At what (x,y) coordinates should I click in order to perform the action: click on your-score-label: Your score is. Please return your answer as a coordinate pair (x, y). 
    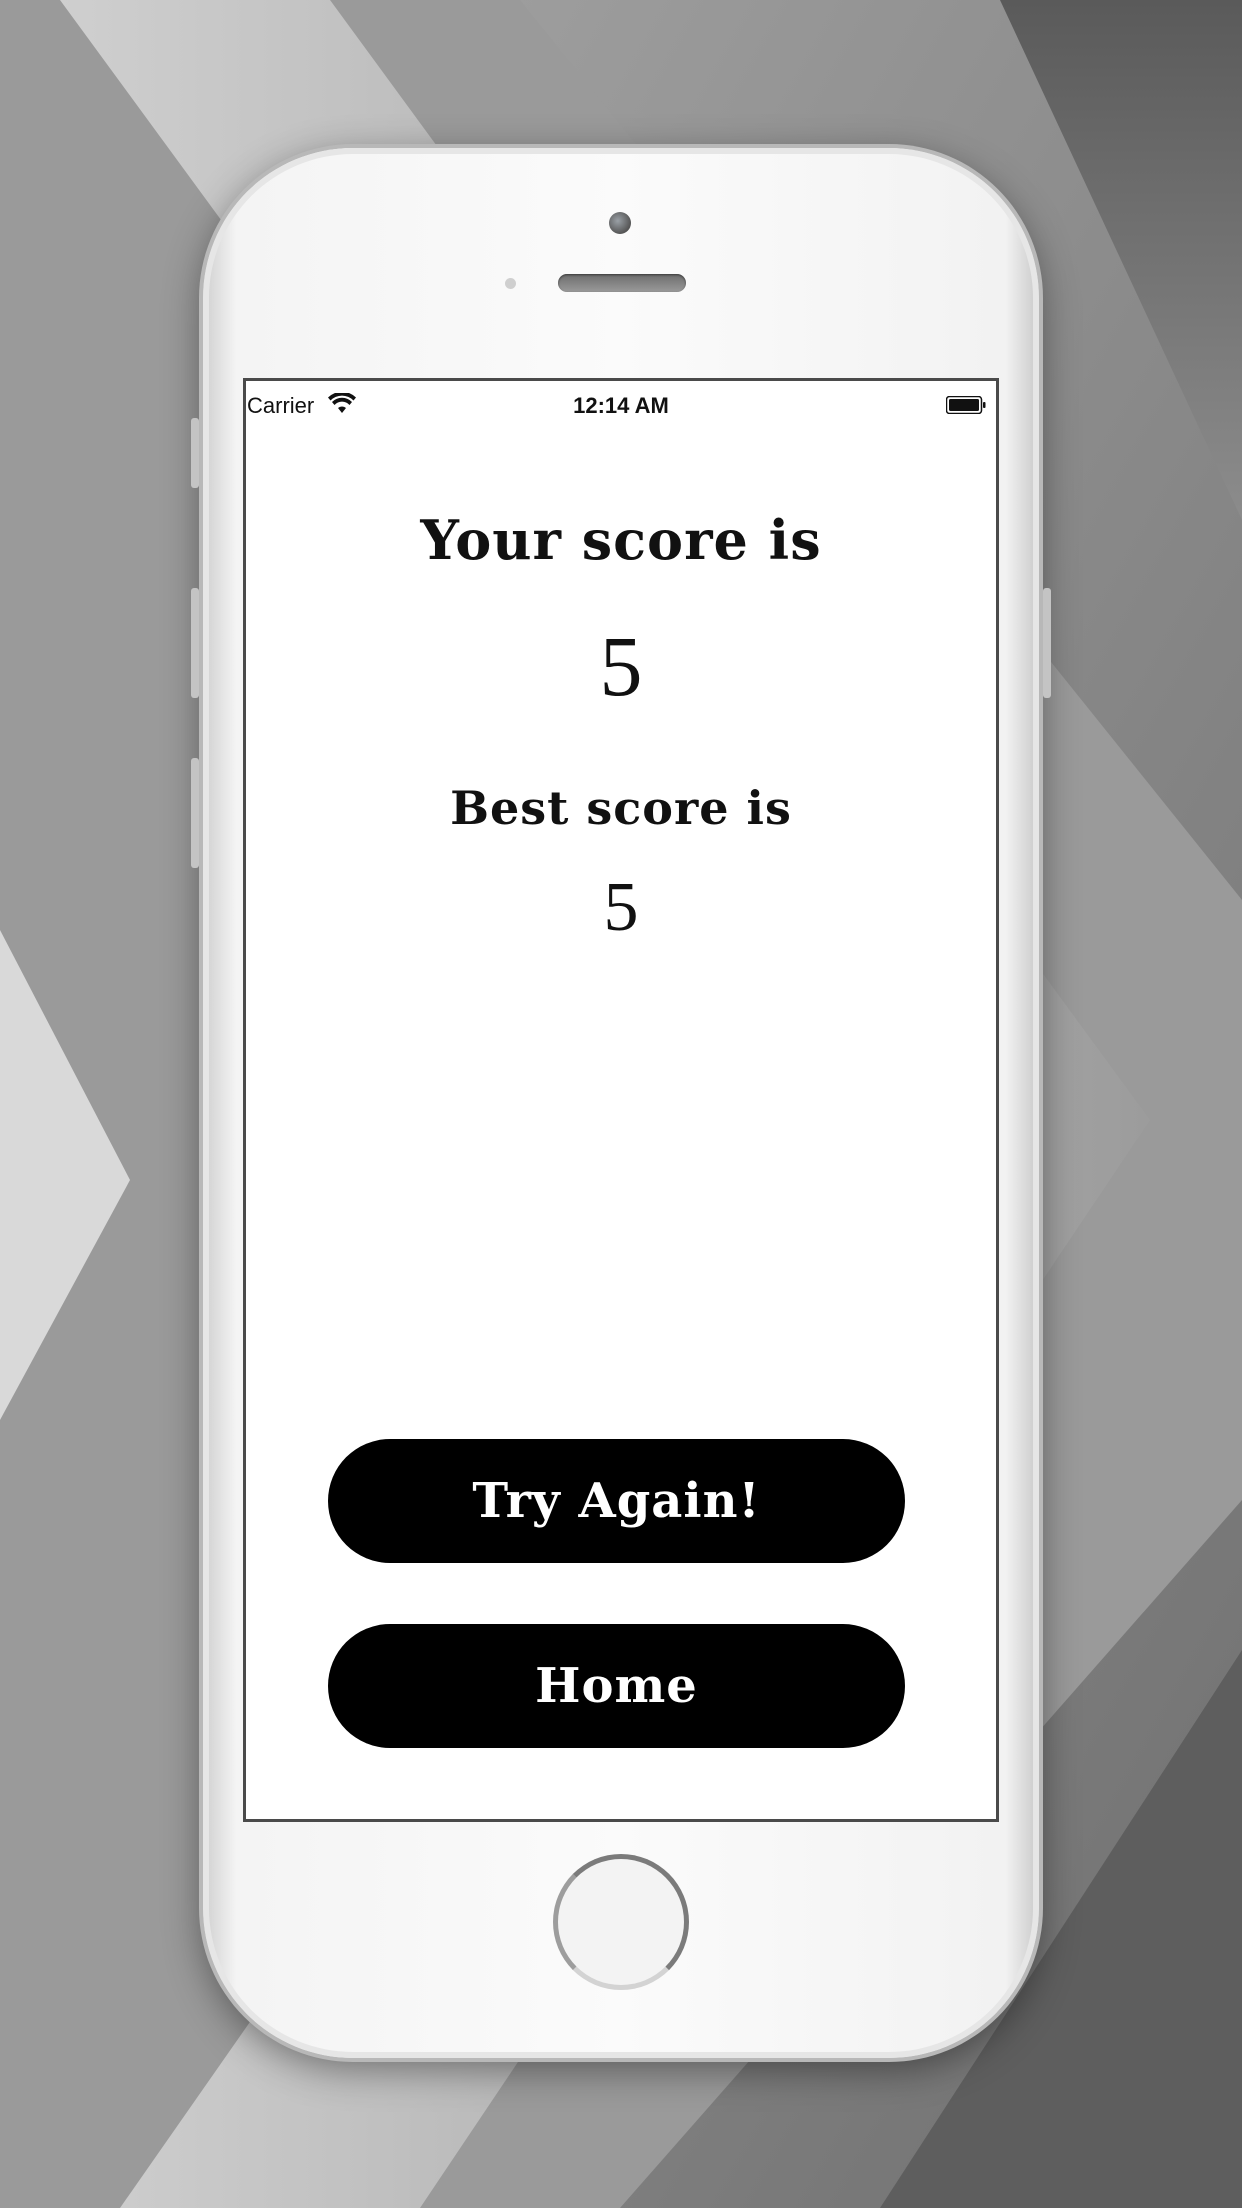
    Looking at the image, I should click on (621, 540).